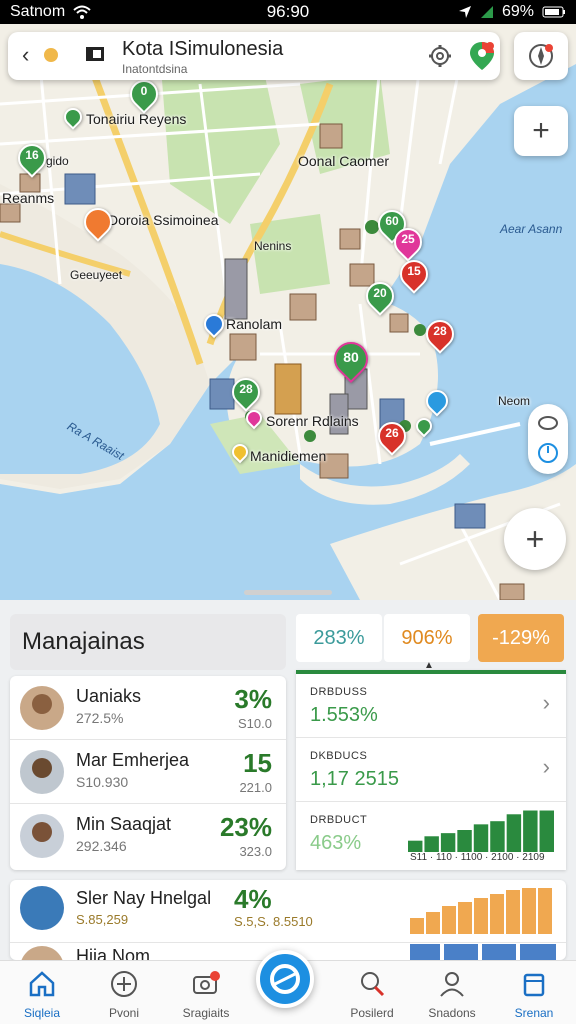 The image size is (576, 1024). What do you see at coordinates (339, 638) in the screenshot?
I see `metric-pill: 283%` at bounding box center [339, 638].